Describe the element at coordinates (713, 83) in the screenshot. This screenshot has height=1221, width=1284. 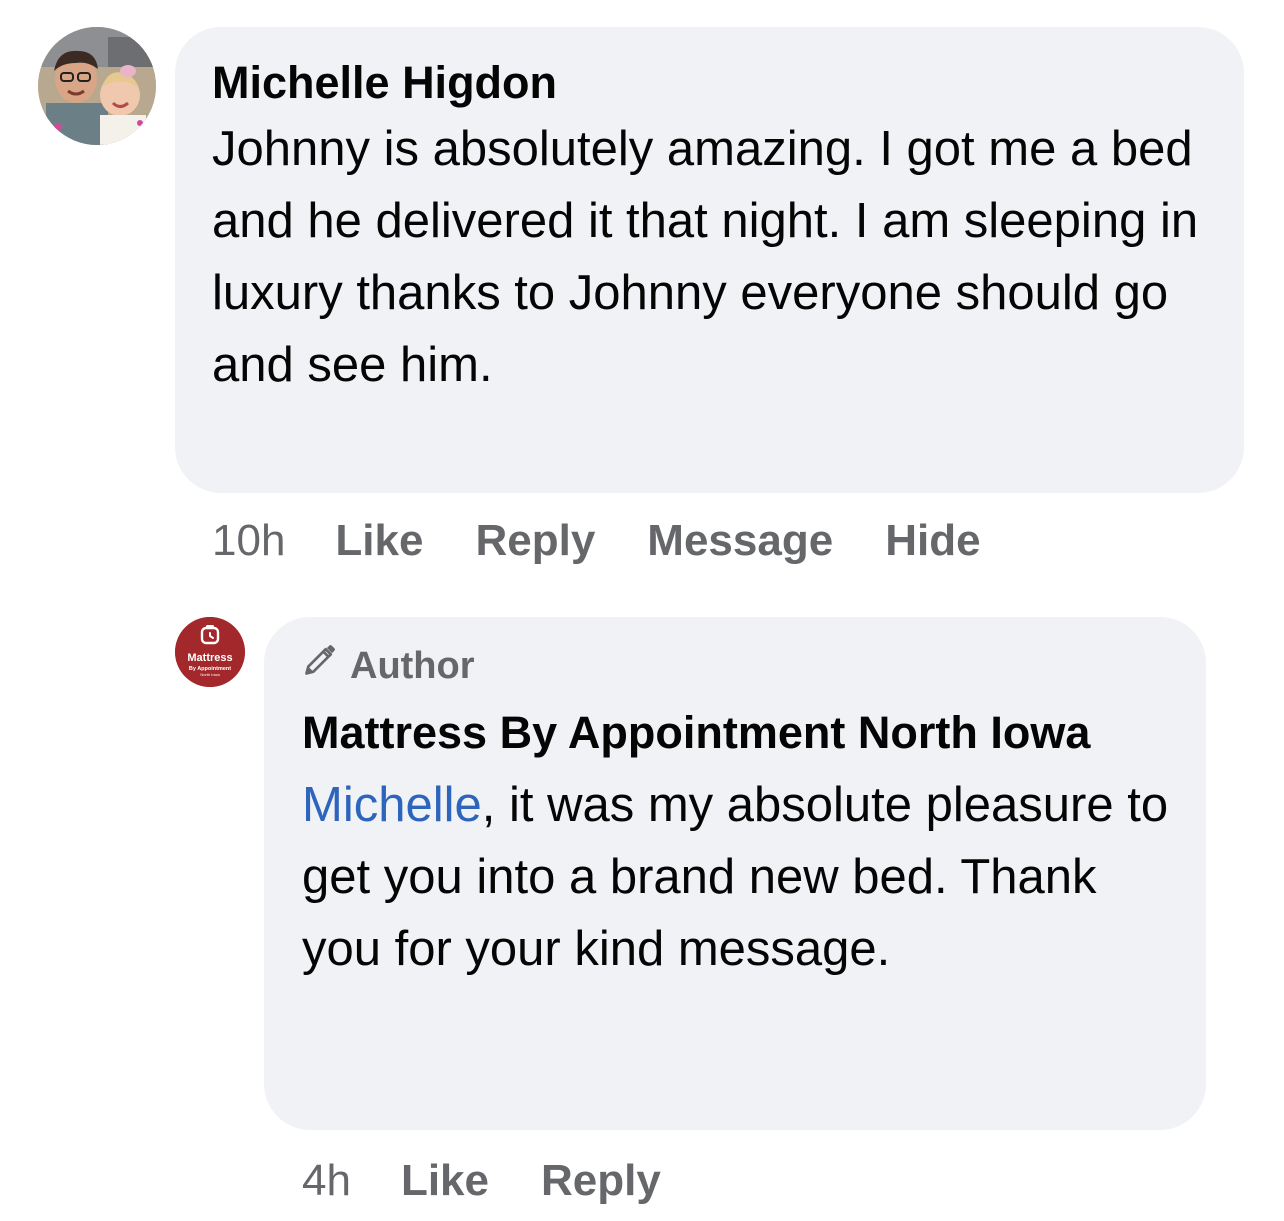
I see `comment-author-name: Michelle Higdon` at that location.